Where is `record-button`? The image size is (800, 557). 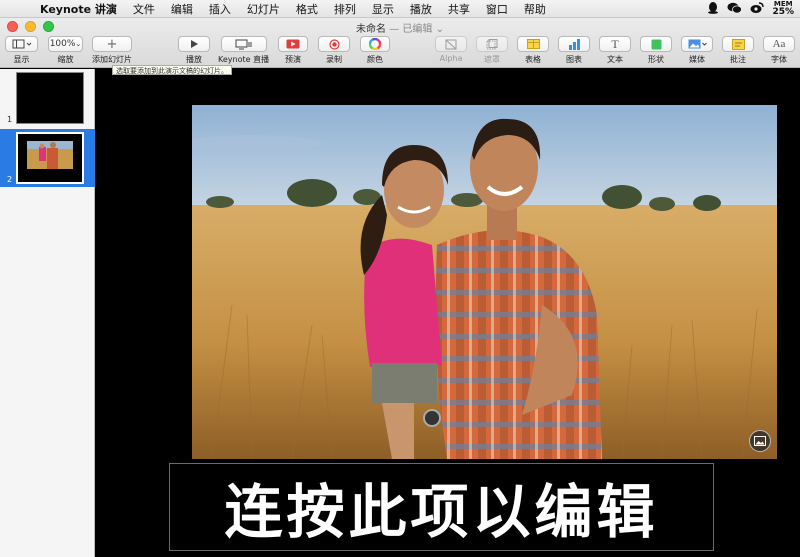
record-button is located at coordinates (334, 44).